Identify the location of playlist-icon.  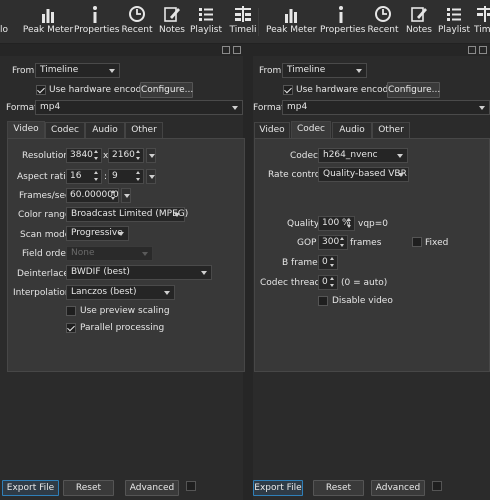
(206, 14).